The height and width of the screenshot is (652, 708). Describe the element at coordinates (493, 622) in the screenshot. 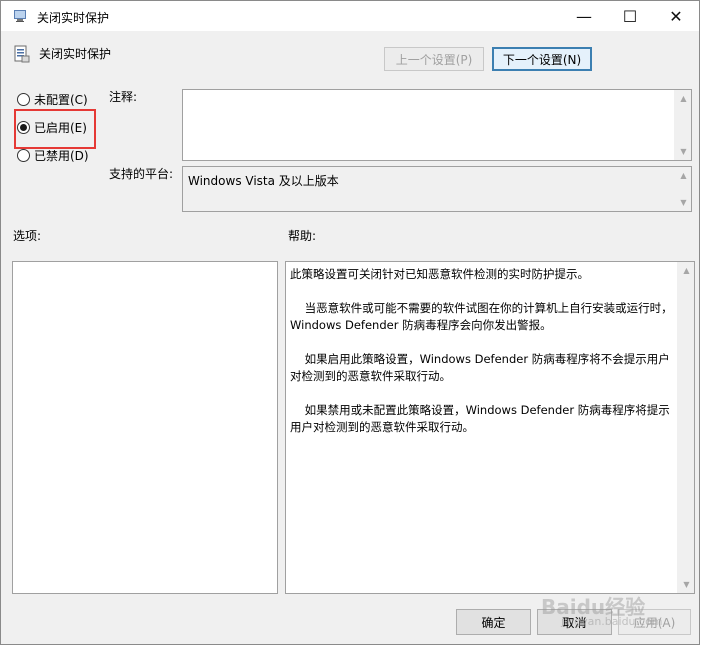

I see `ok-button: 确定` at that location.